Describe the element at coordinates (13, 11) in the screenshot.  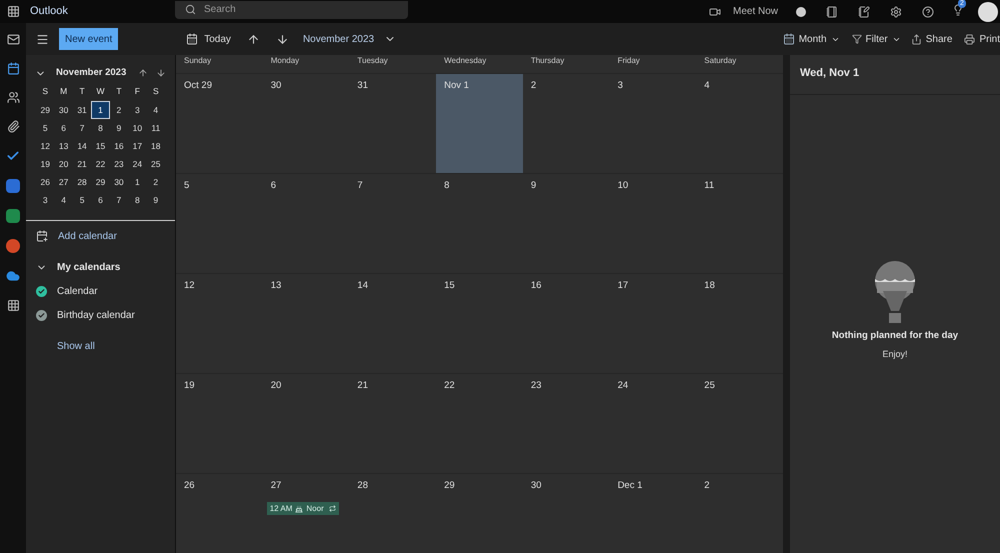
I see `app-launcher-icon` at that location.